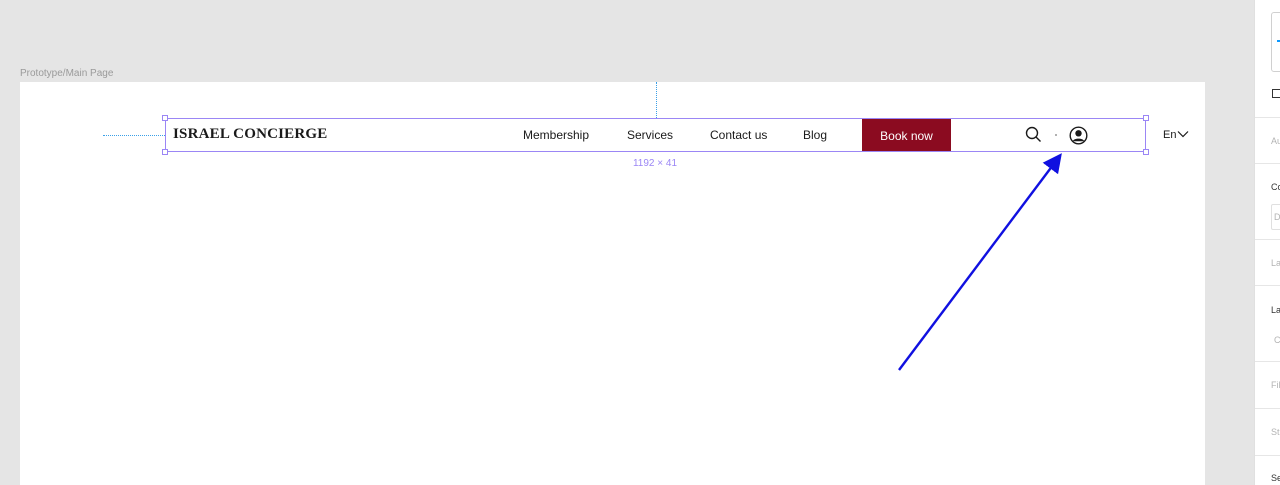 The image size is (1280, 485). Describe the element at coordinates (1275, 385) in the screenshot. I see `panel-section-label: Fil` at that location.